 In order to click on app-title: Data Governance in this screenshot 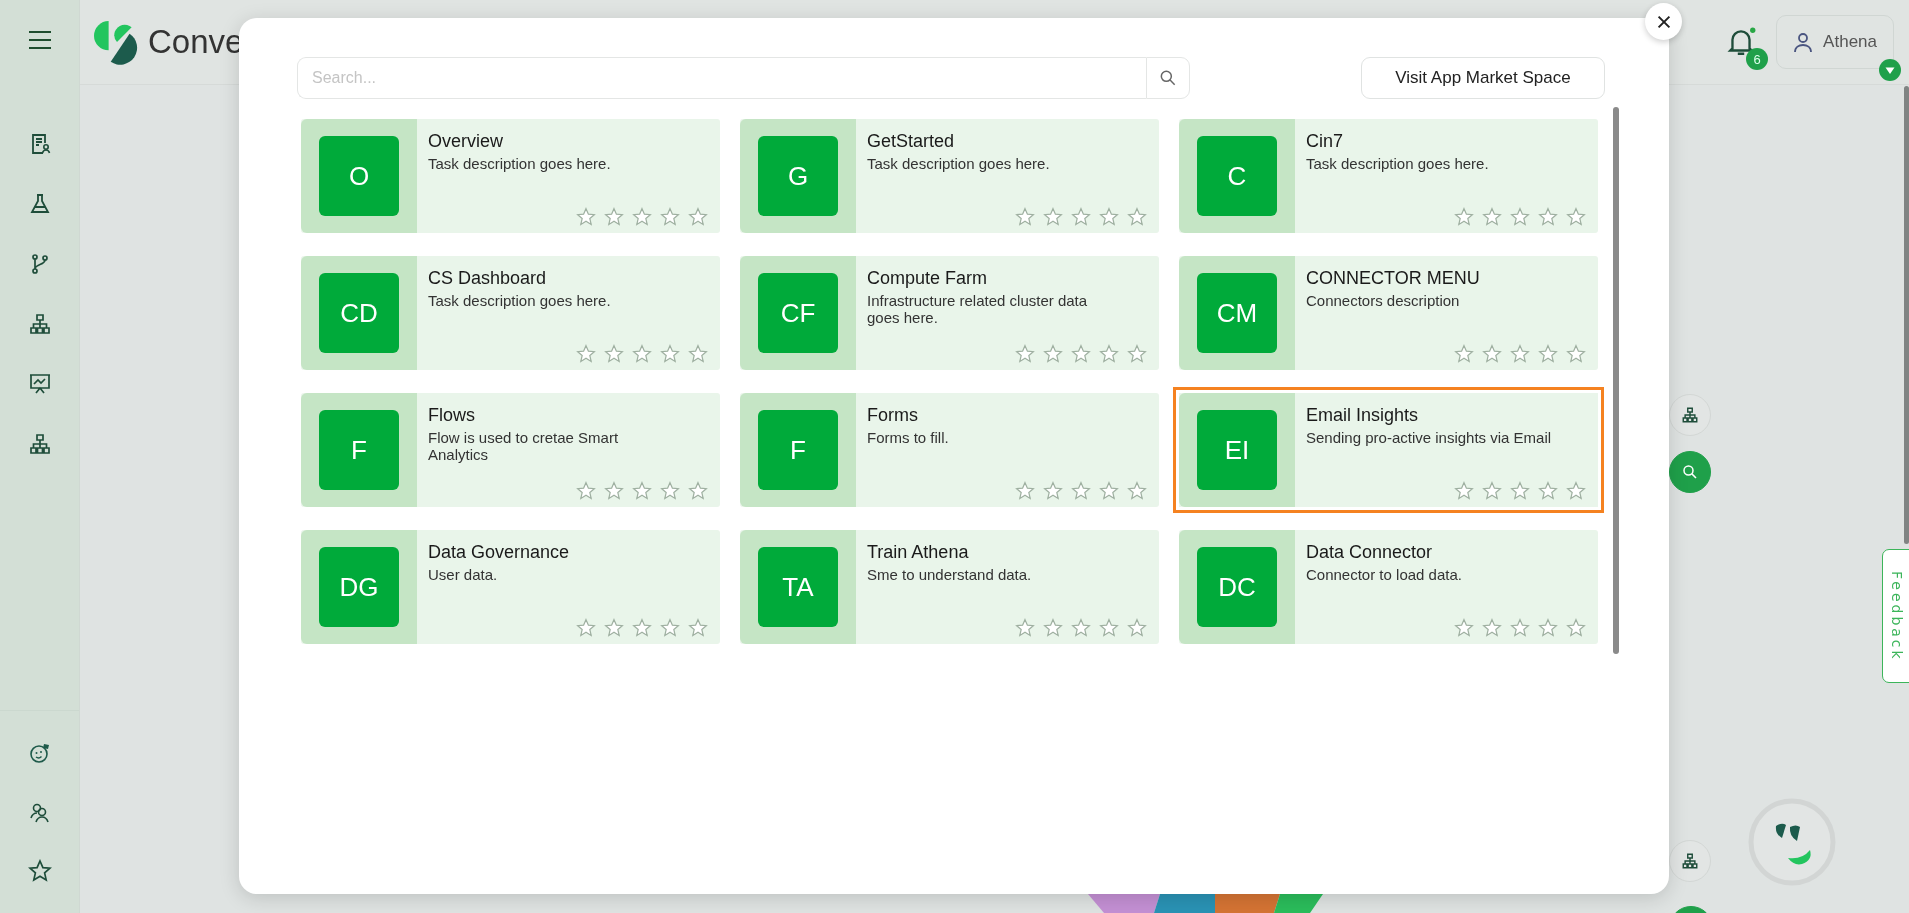, I will do `click(499, 552)`.